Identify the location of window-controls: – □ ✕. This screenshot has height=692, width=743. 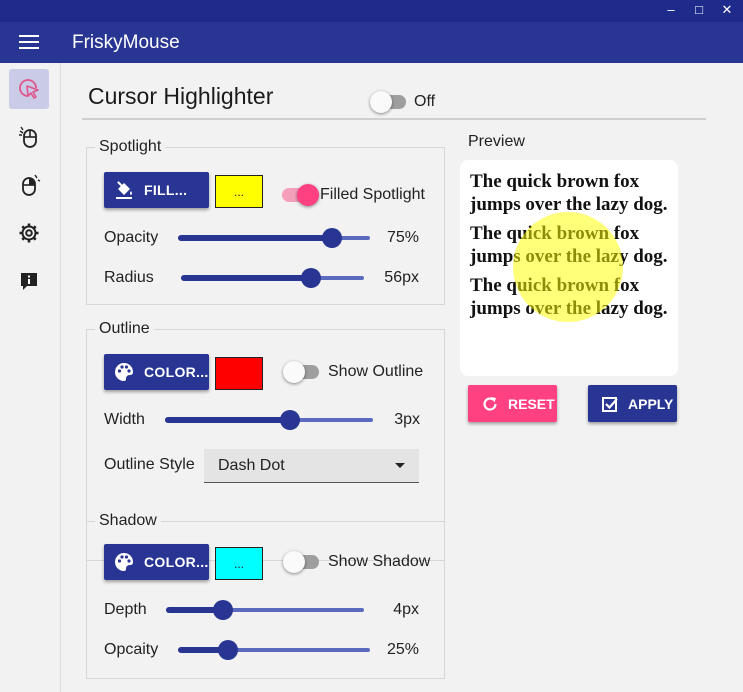
(699, 10).